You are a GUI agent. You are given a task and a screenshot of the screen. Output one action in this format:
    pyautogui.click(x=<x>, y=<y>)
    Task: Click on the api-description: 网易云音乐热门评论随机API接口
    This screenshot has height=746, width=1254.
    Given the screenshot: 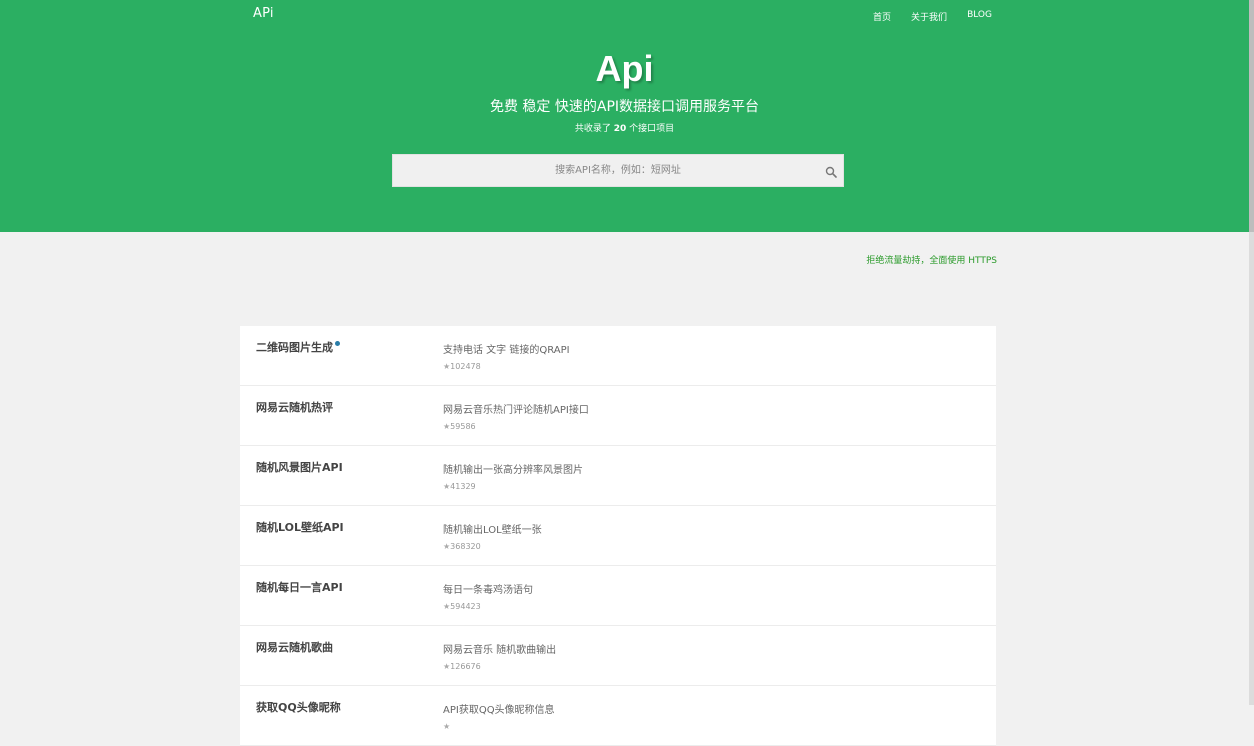 What is the action you would take?
    pyautogui.click(x=516, y=410)
    